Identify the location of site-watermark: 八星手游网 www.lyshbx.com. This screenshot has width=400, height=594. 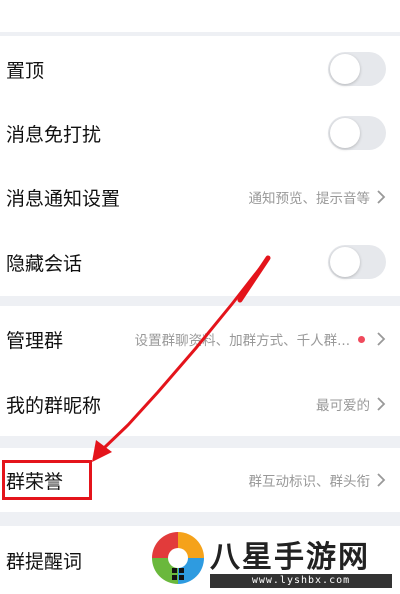
(273, 560).